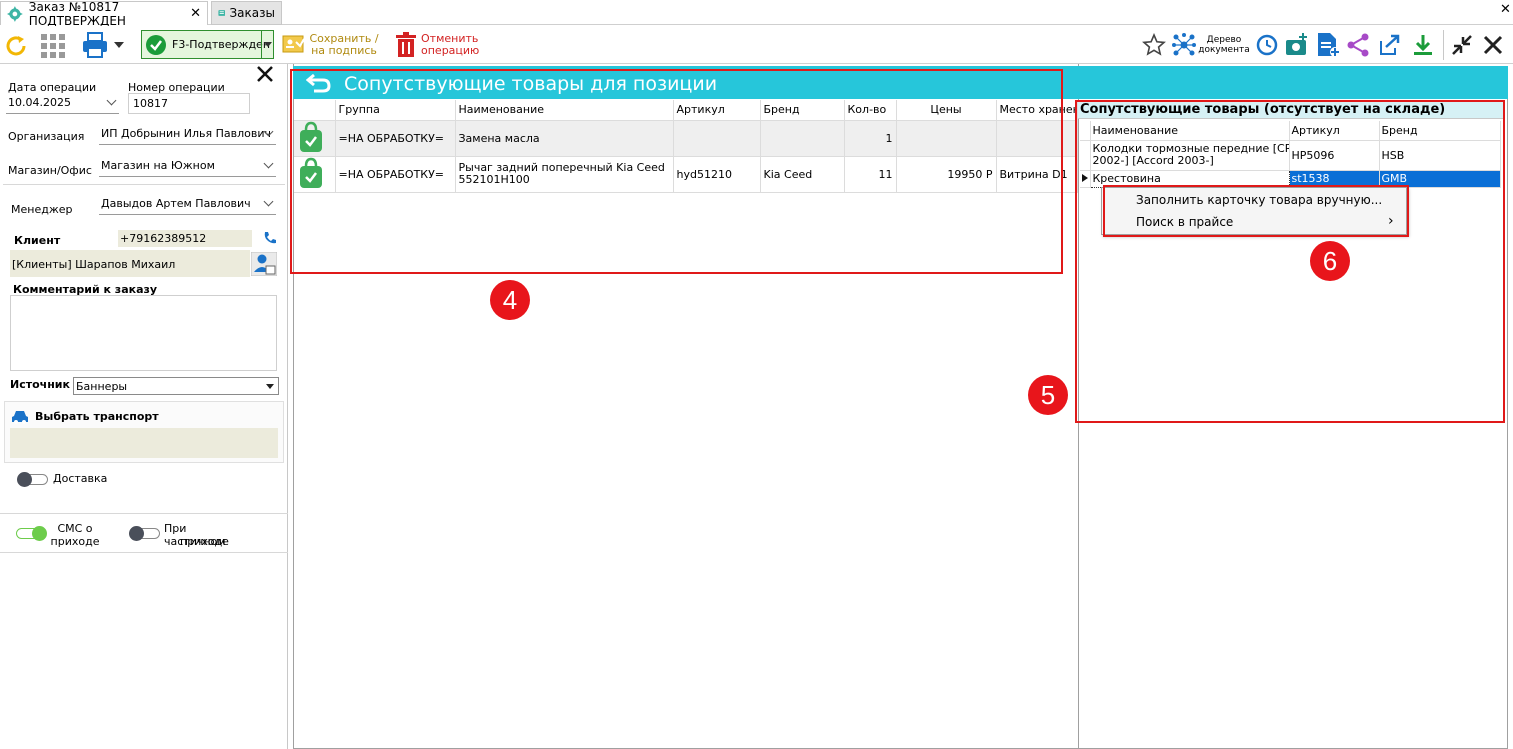 This screenshot has width=1513, height=749. I want to click on org-value: ИП Добрынин Илья Павлович, so click(186, 133).